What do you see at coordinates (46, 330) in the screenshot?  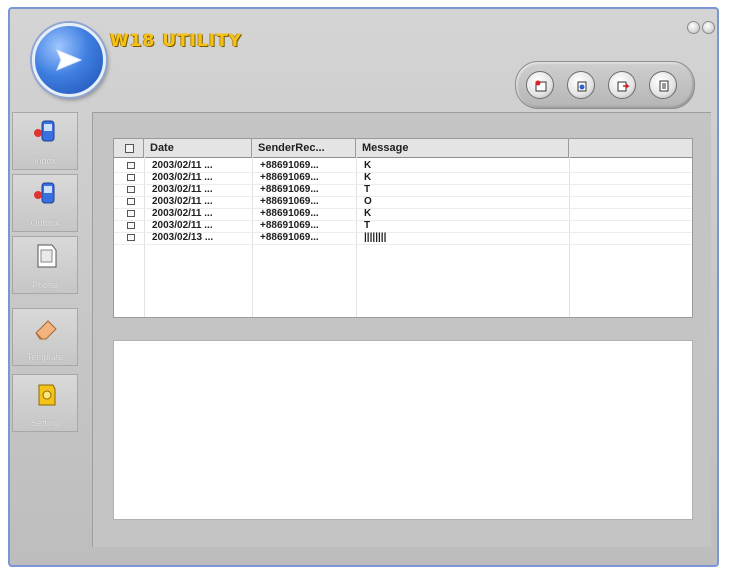 I see `eraser-icon` at bounding box center [46, 330].